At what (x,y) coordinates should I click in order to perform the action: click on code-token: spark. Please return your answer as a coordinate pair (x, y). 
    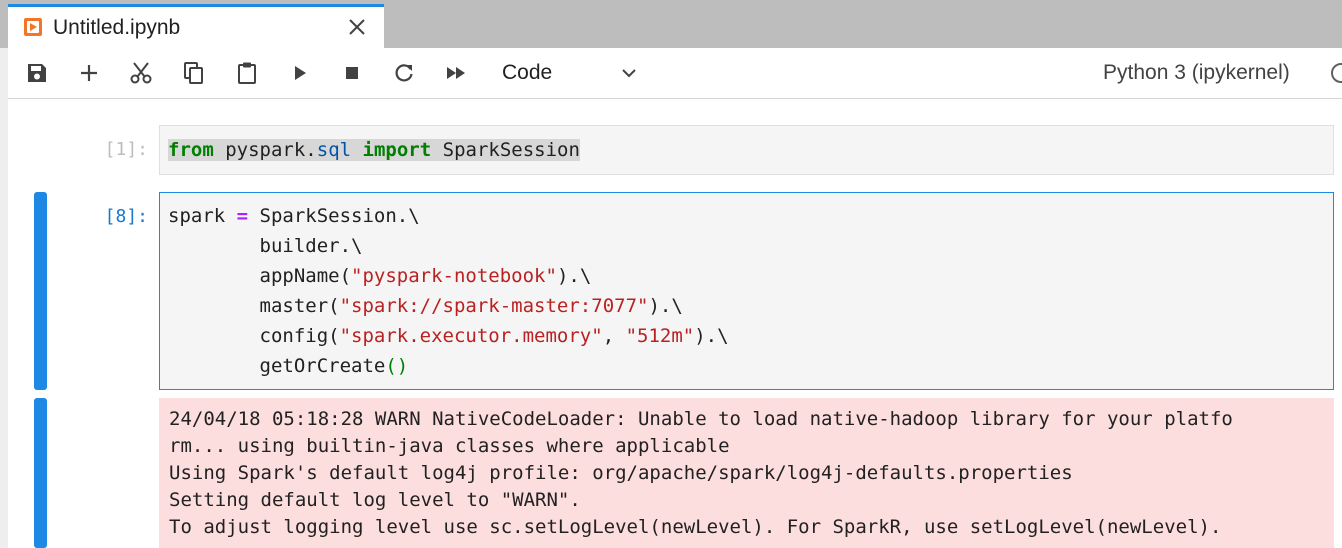
    Looking at the image, I should click on (202, 216).